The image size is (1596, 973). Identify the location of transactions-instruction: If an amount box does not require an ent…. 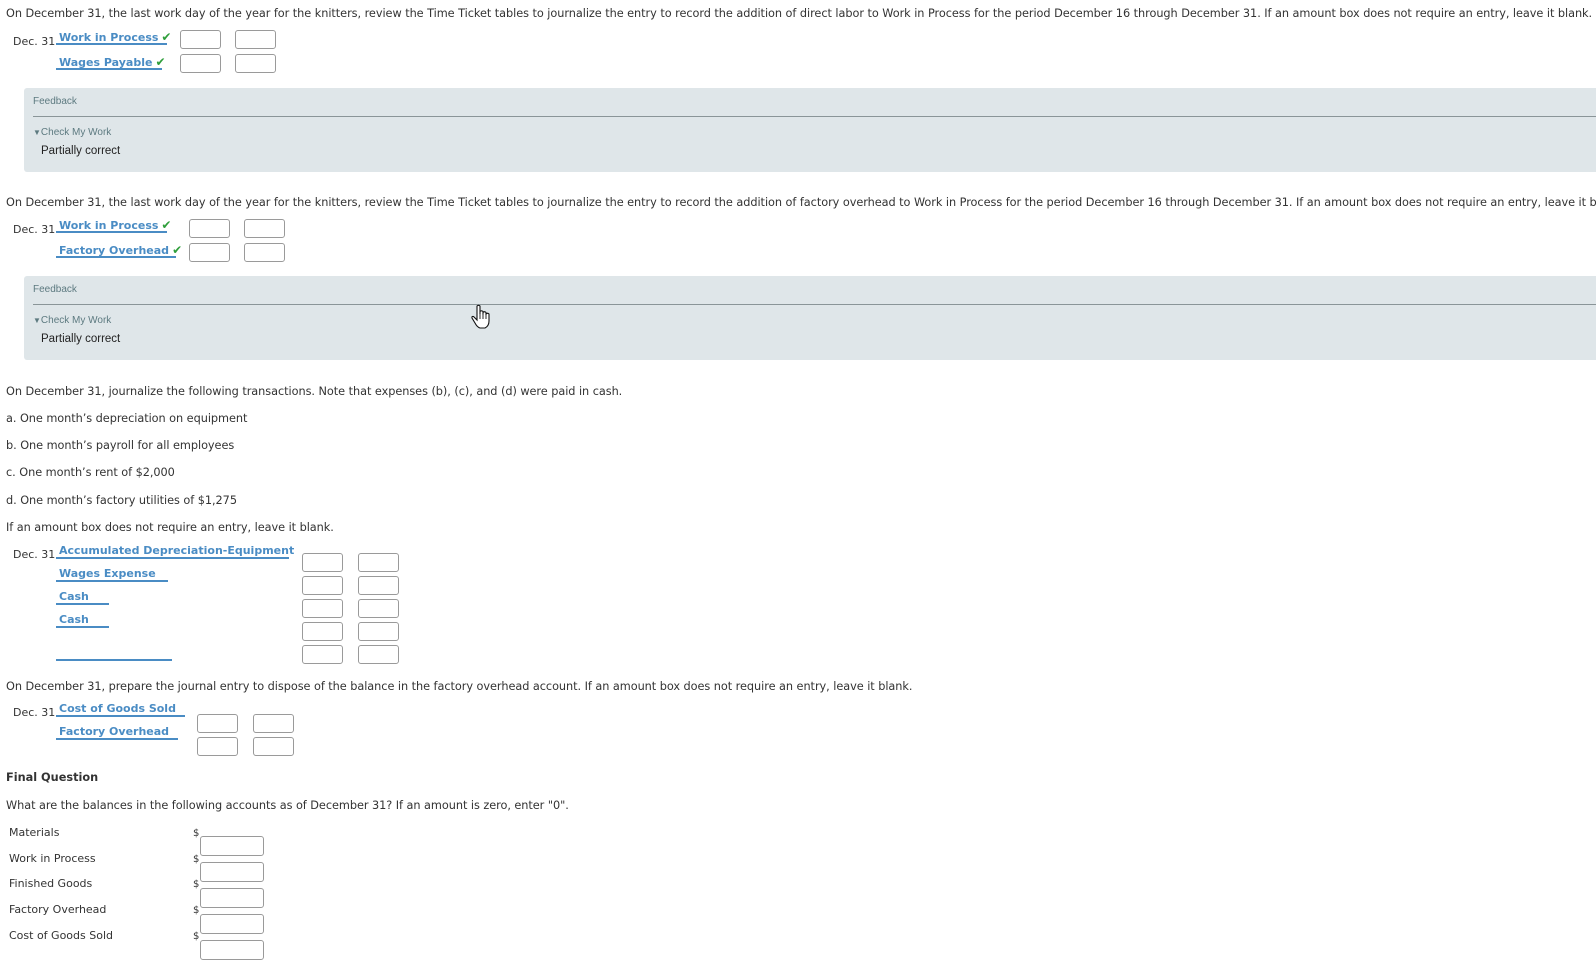
(170, 527).